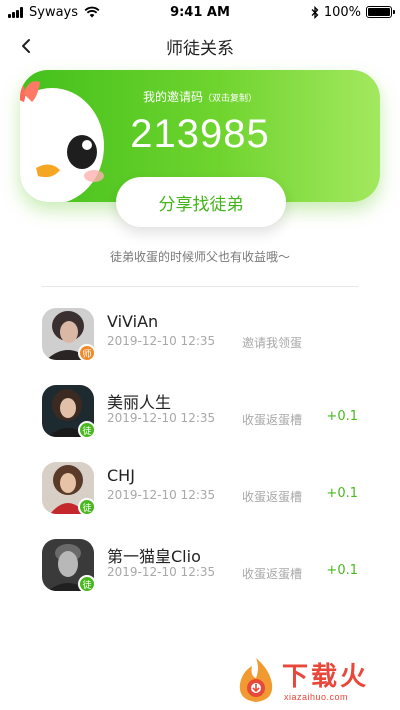 The width and height of the screenshot is (400, 710). What do you see at coordinates (326, 677) in the screenshot?
I see `watermark-text: 下载火` at bounding box center [326, 677].